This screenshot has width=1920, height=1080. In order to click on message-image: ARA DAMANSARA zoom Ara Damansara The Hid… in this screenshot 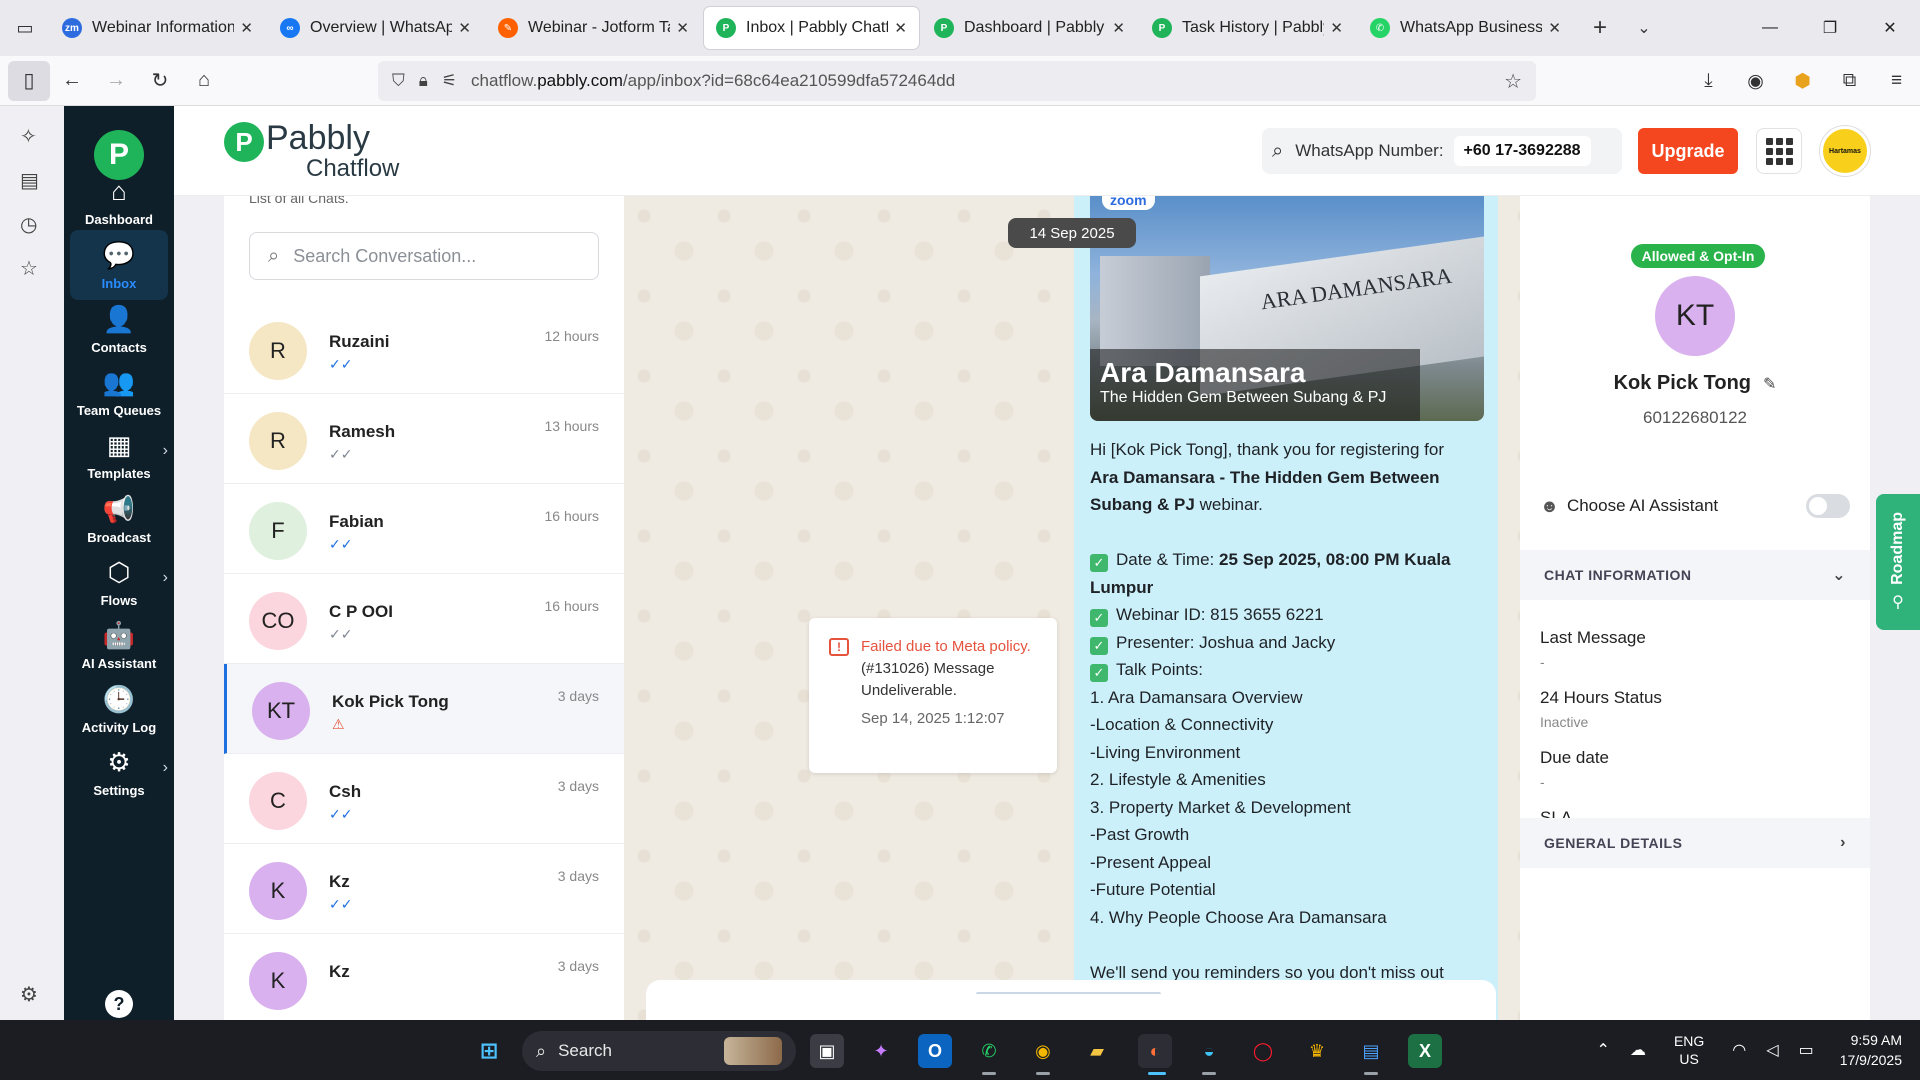, I will do `click(1287, 308)`.